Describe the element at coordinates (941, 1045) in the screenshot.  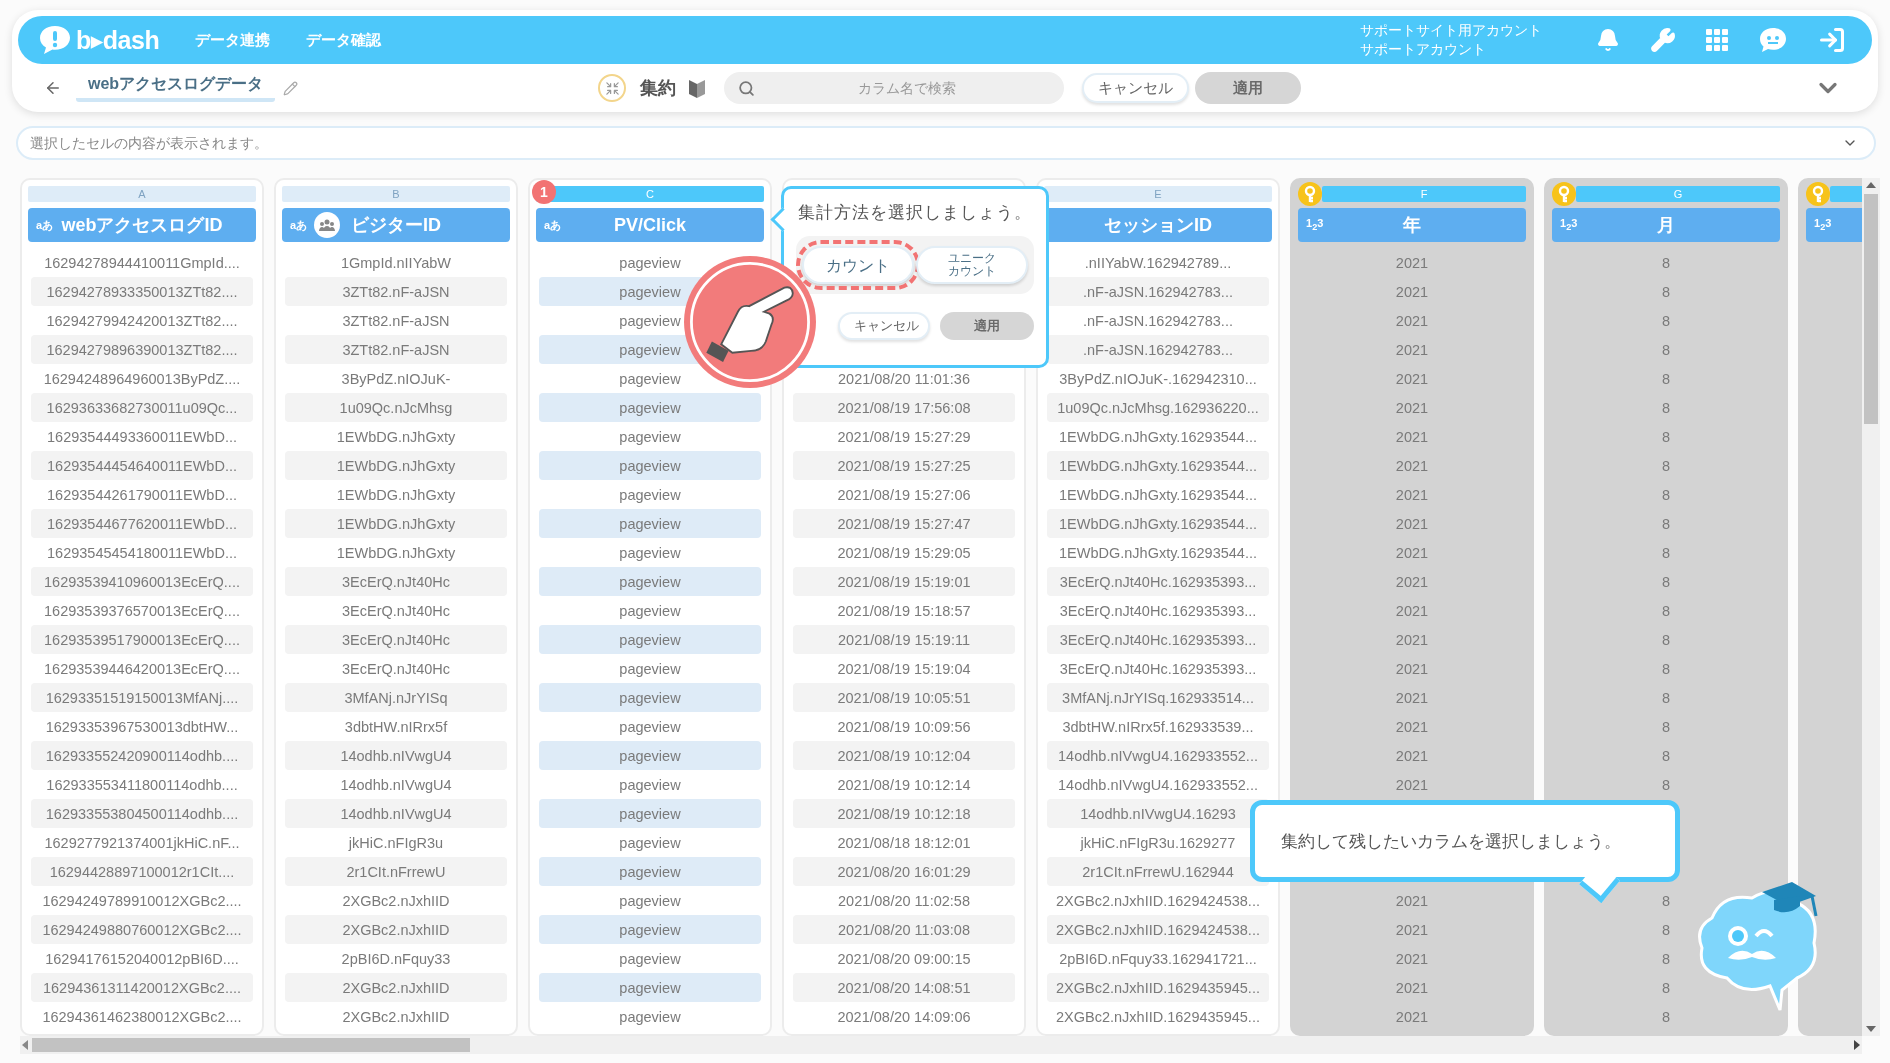
I see `horizontal-scrollbar` at that location.